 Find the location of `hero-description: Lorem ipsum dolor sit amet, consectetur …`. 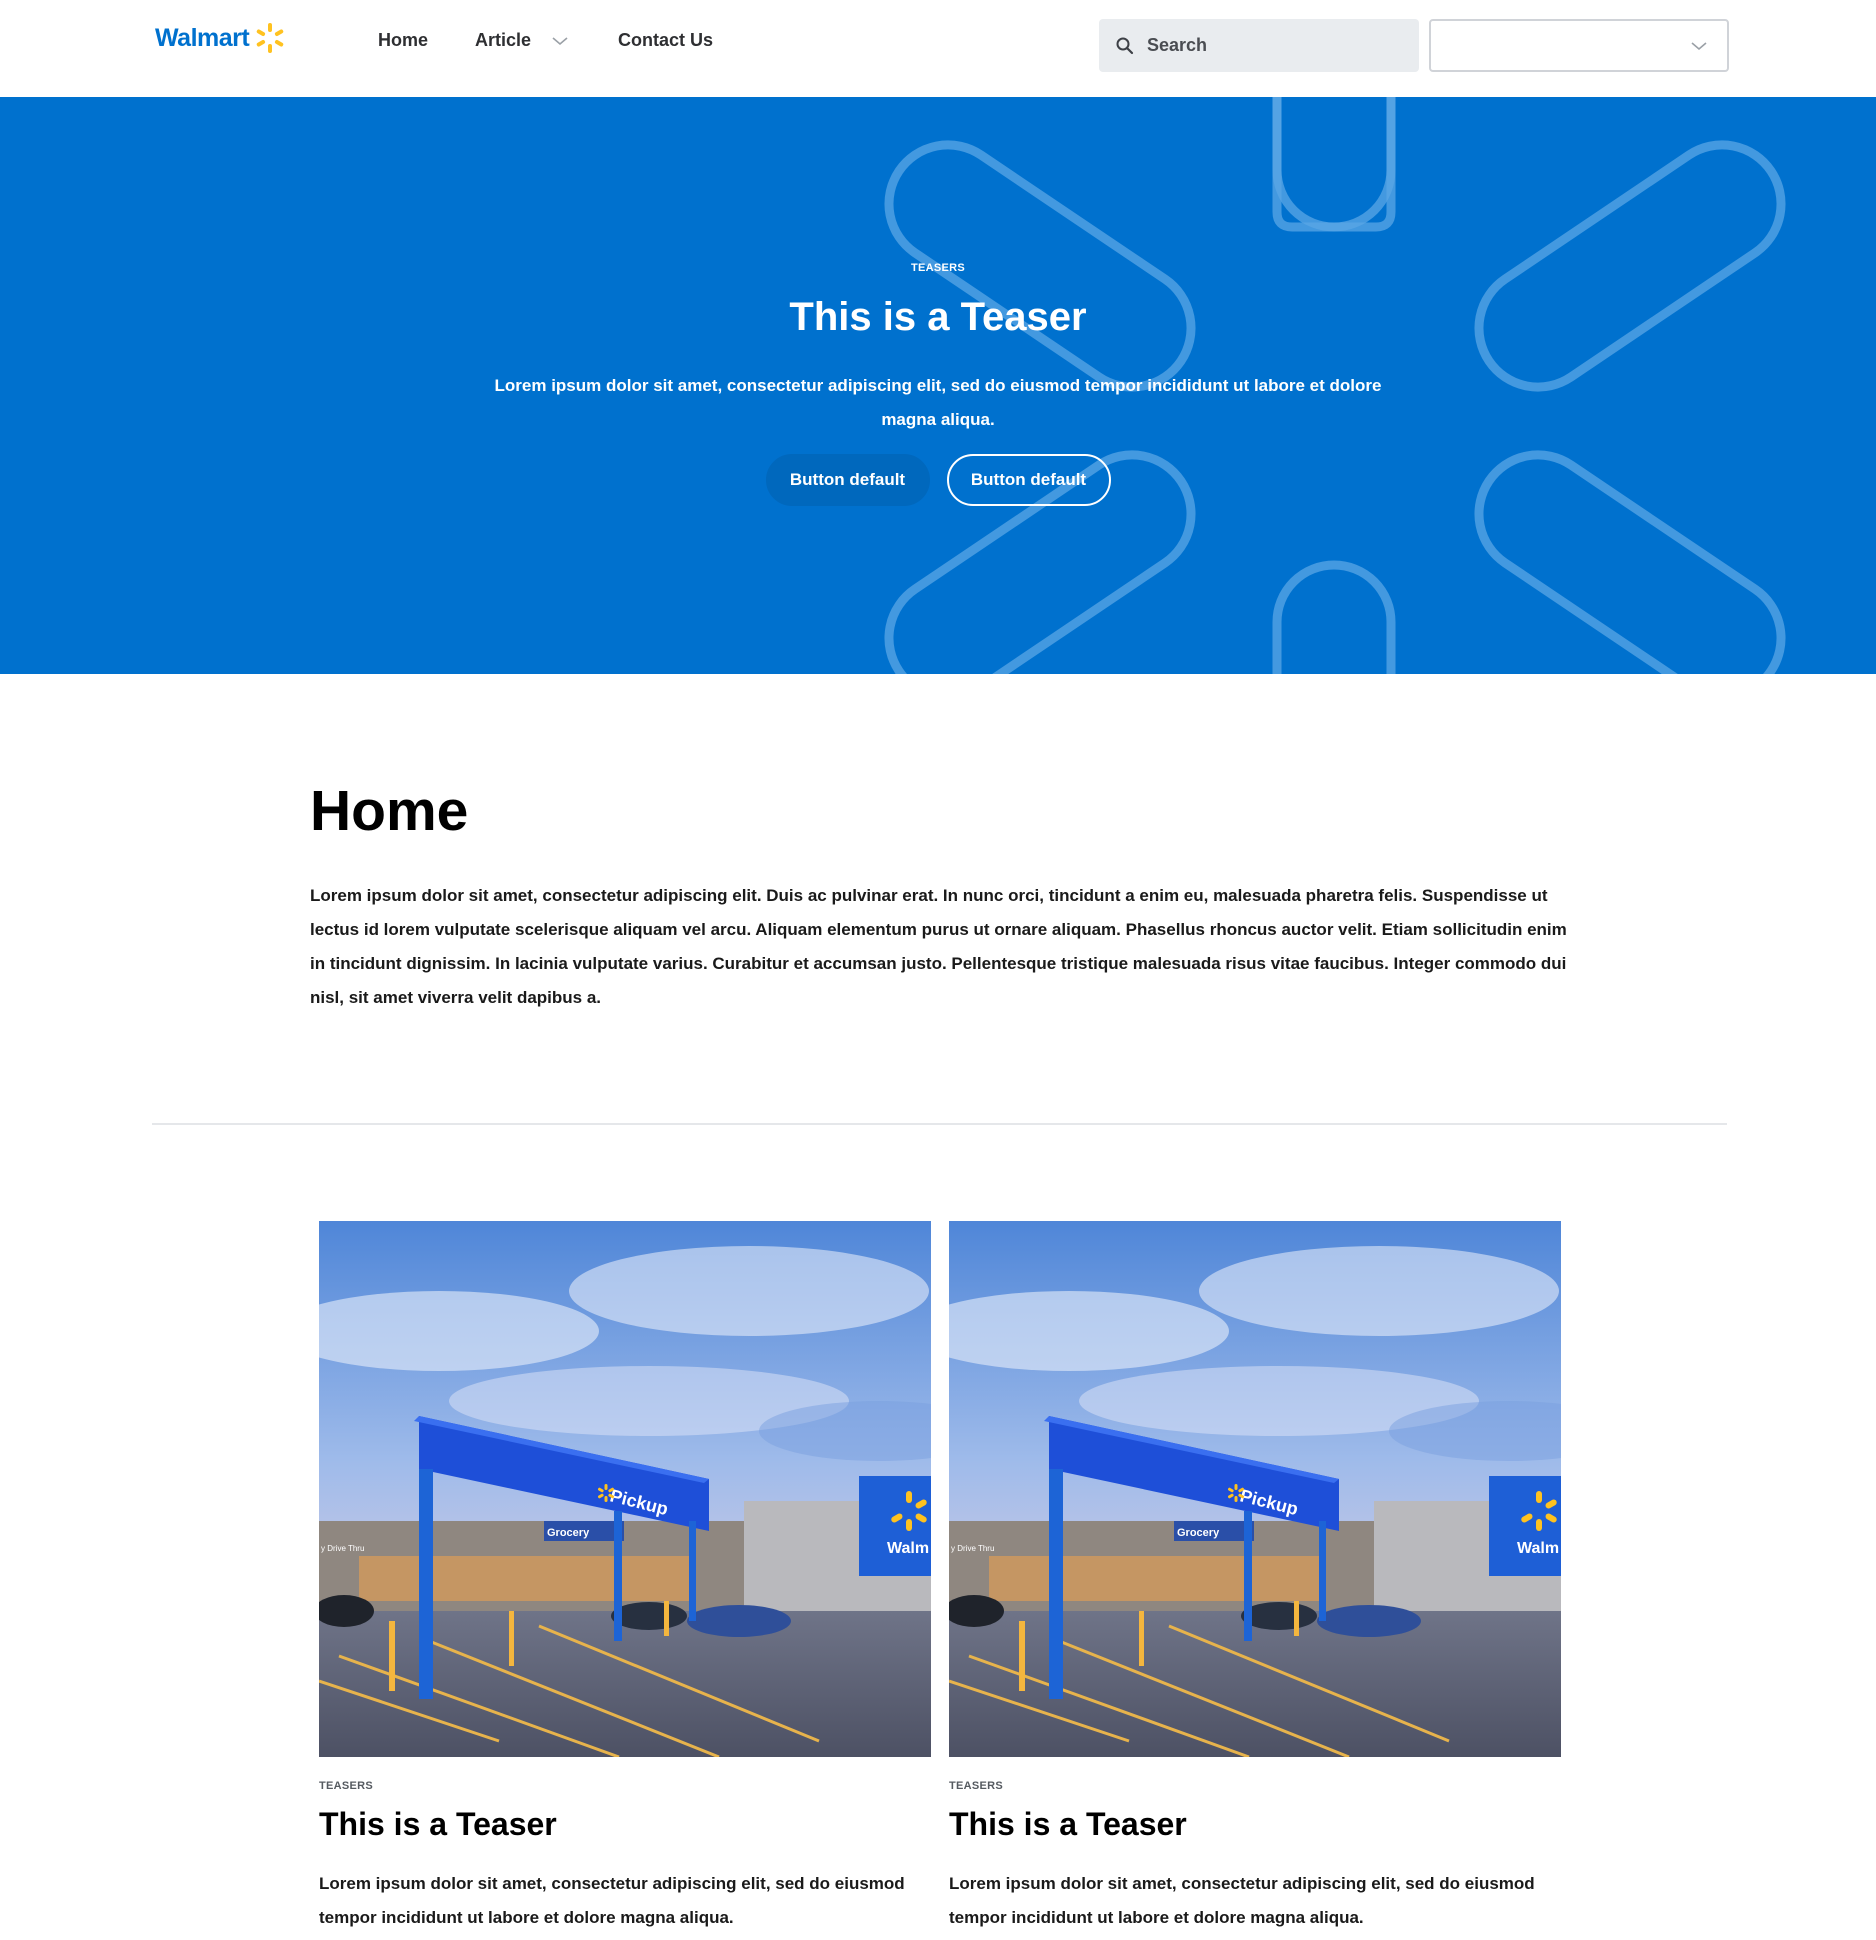

hero-description: Lorem ipsum dolor sit amet, consectetur … is located at coordinates (938, 402).